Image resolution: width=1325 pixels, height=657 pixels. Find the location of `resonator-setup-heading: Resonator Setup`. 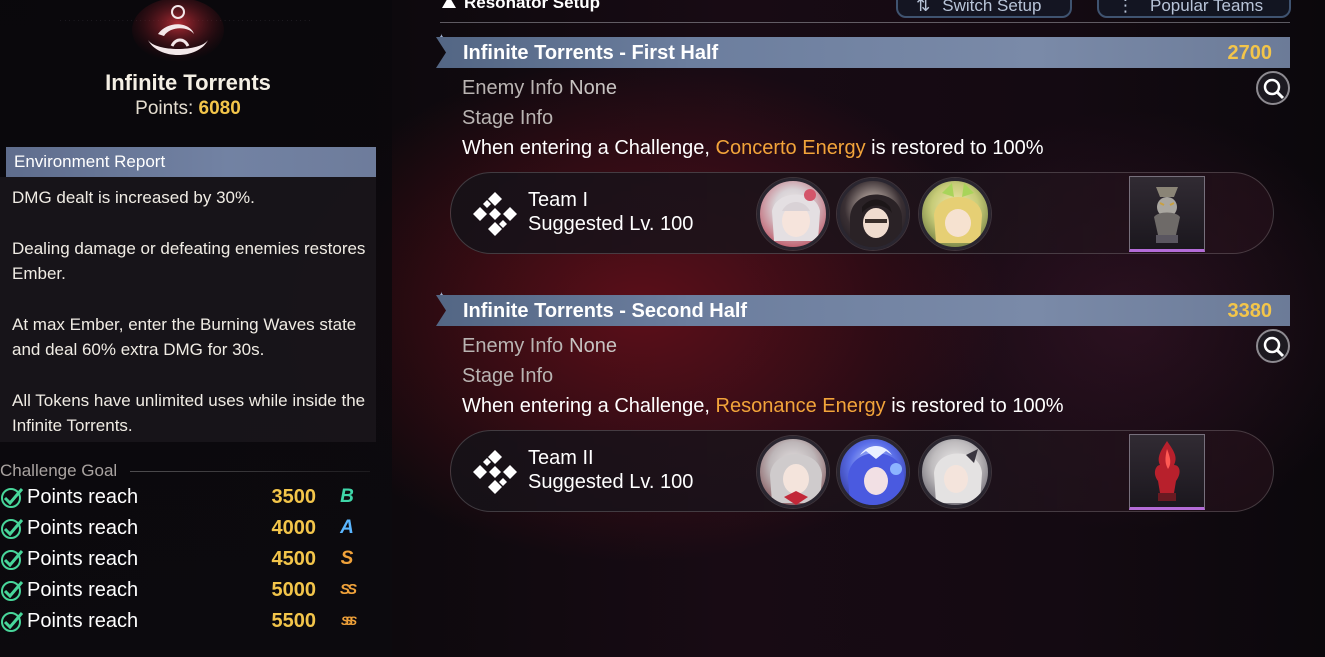

resonator-setup-heading: Resonator Setup is located at coordinates (520, 6).